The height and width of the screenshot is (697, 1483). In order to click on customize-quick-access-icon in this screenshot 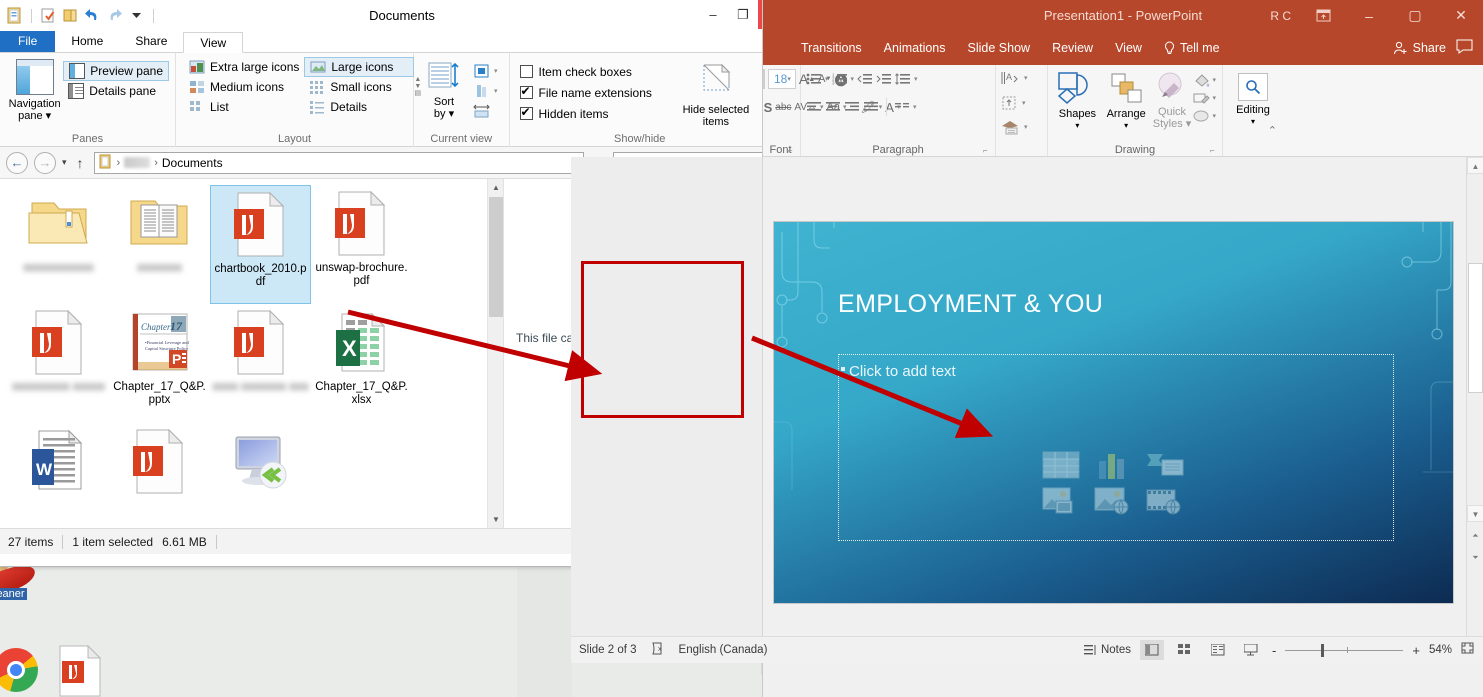, I will do `click(136, 15)`.